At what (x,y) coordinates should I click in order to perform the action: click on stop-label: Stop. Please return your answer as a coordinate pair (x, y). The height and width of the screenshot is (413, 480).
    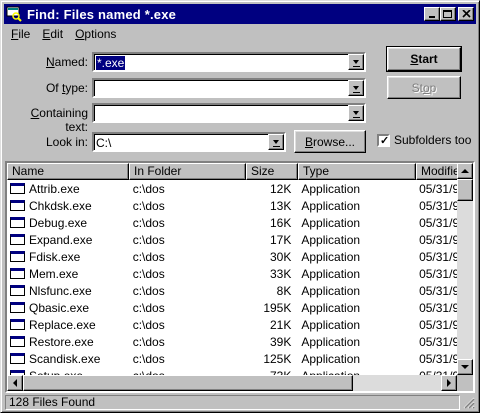
    Looking at the image, I should click on (424, 88).